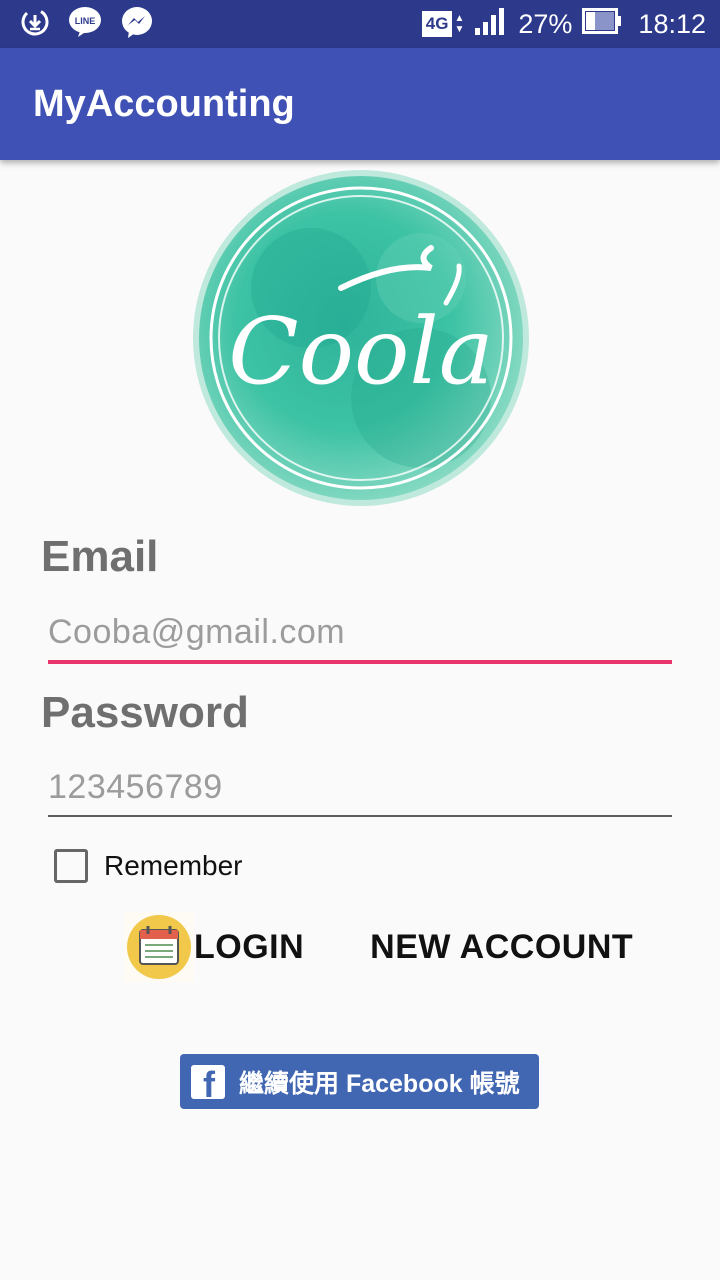 This screenshot has height=1280, width=720. Describe the element at coordinates (249, 946) in the screenshot. I see `login-label: LOGIN` at that location.